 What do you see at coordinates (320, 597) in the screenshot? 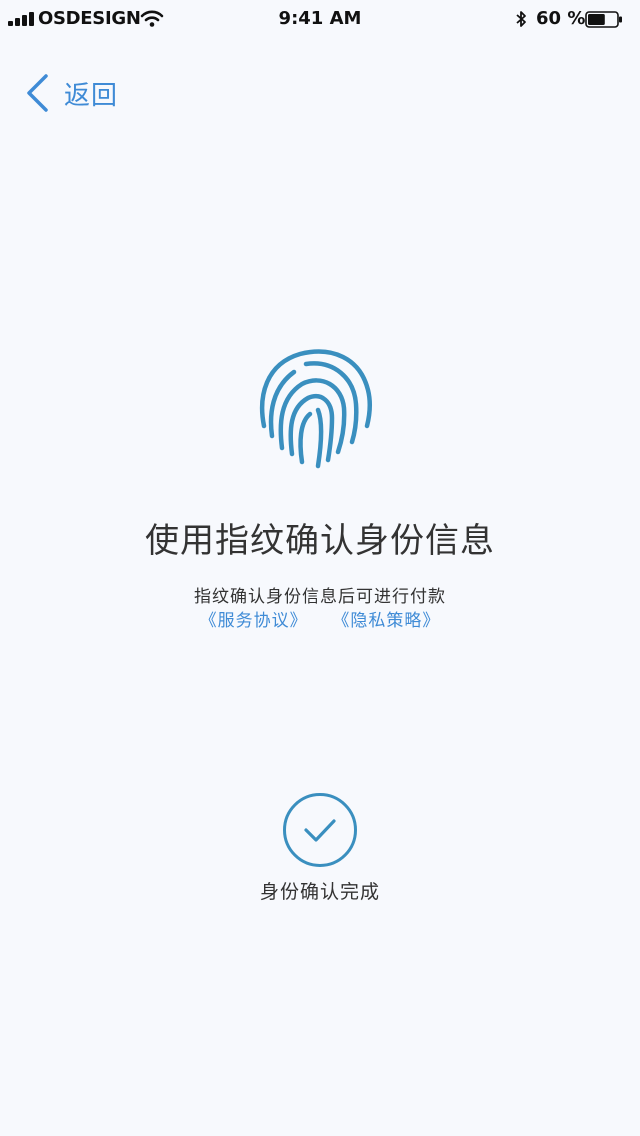
I see `page-subtitle: 指纹确认身份信息后可进行付款` at bounding box center [320, 597].